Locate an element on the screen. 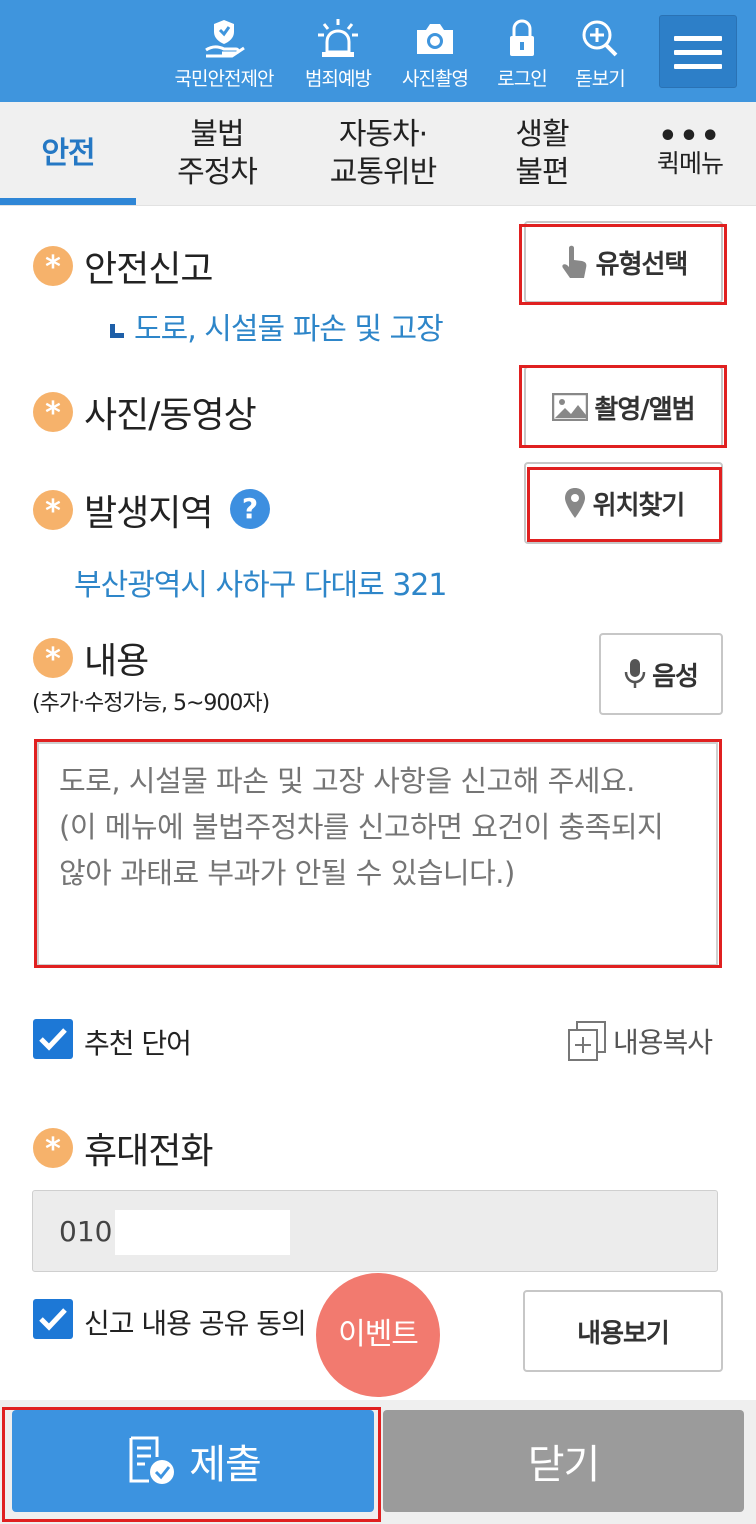 Image resolution: width=756 pixels, height=1524 pixels. view-content-button: 내용보기 is located at coordinates (623, 1331).